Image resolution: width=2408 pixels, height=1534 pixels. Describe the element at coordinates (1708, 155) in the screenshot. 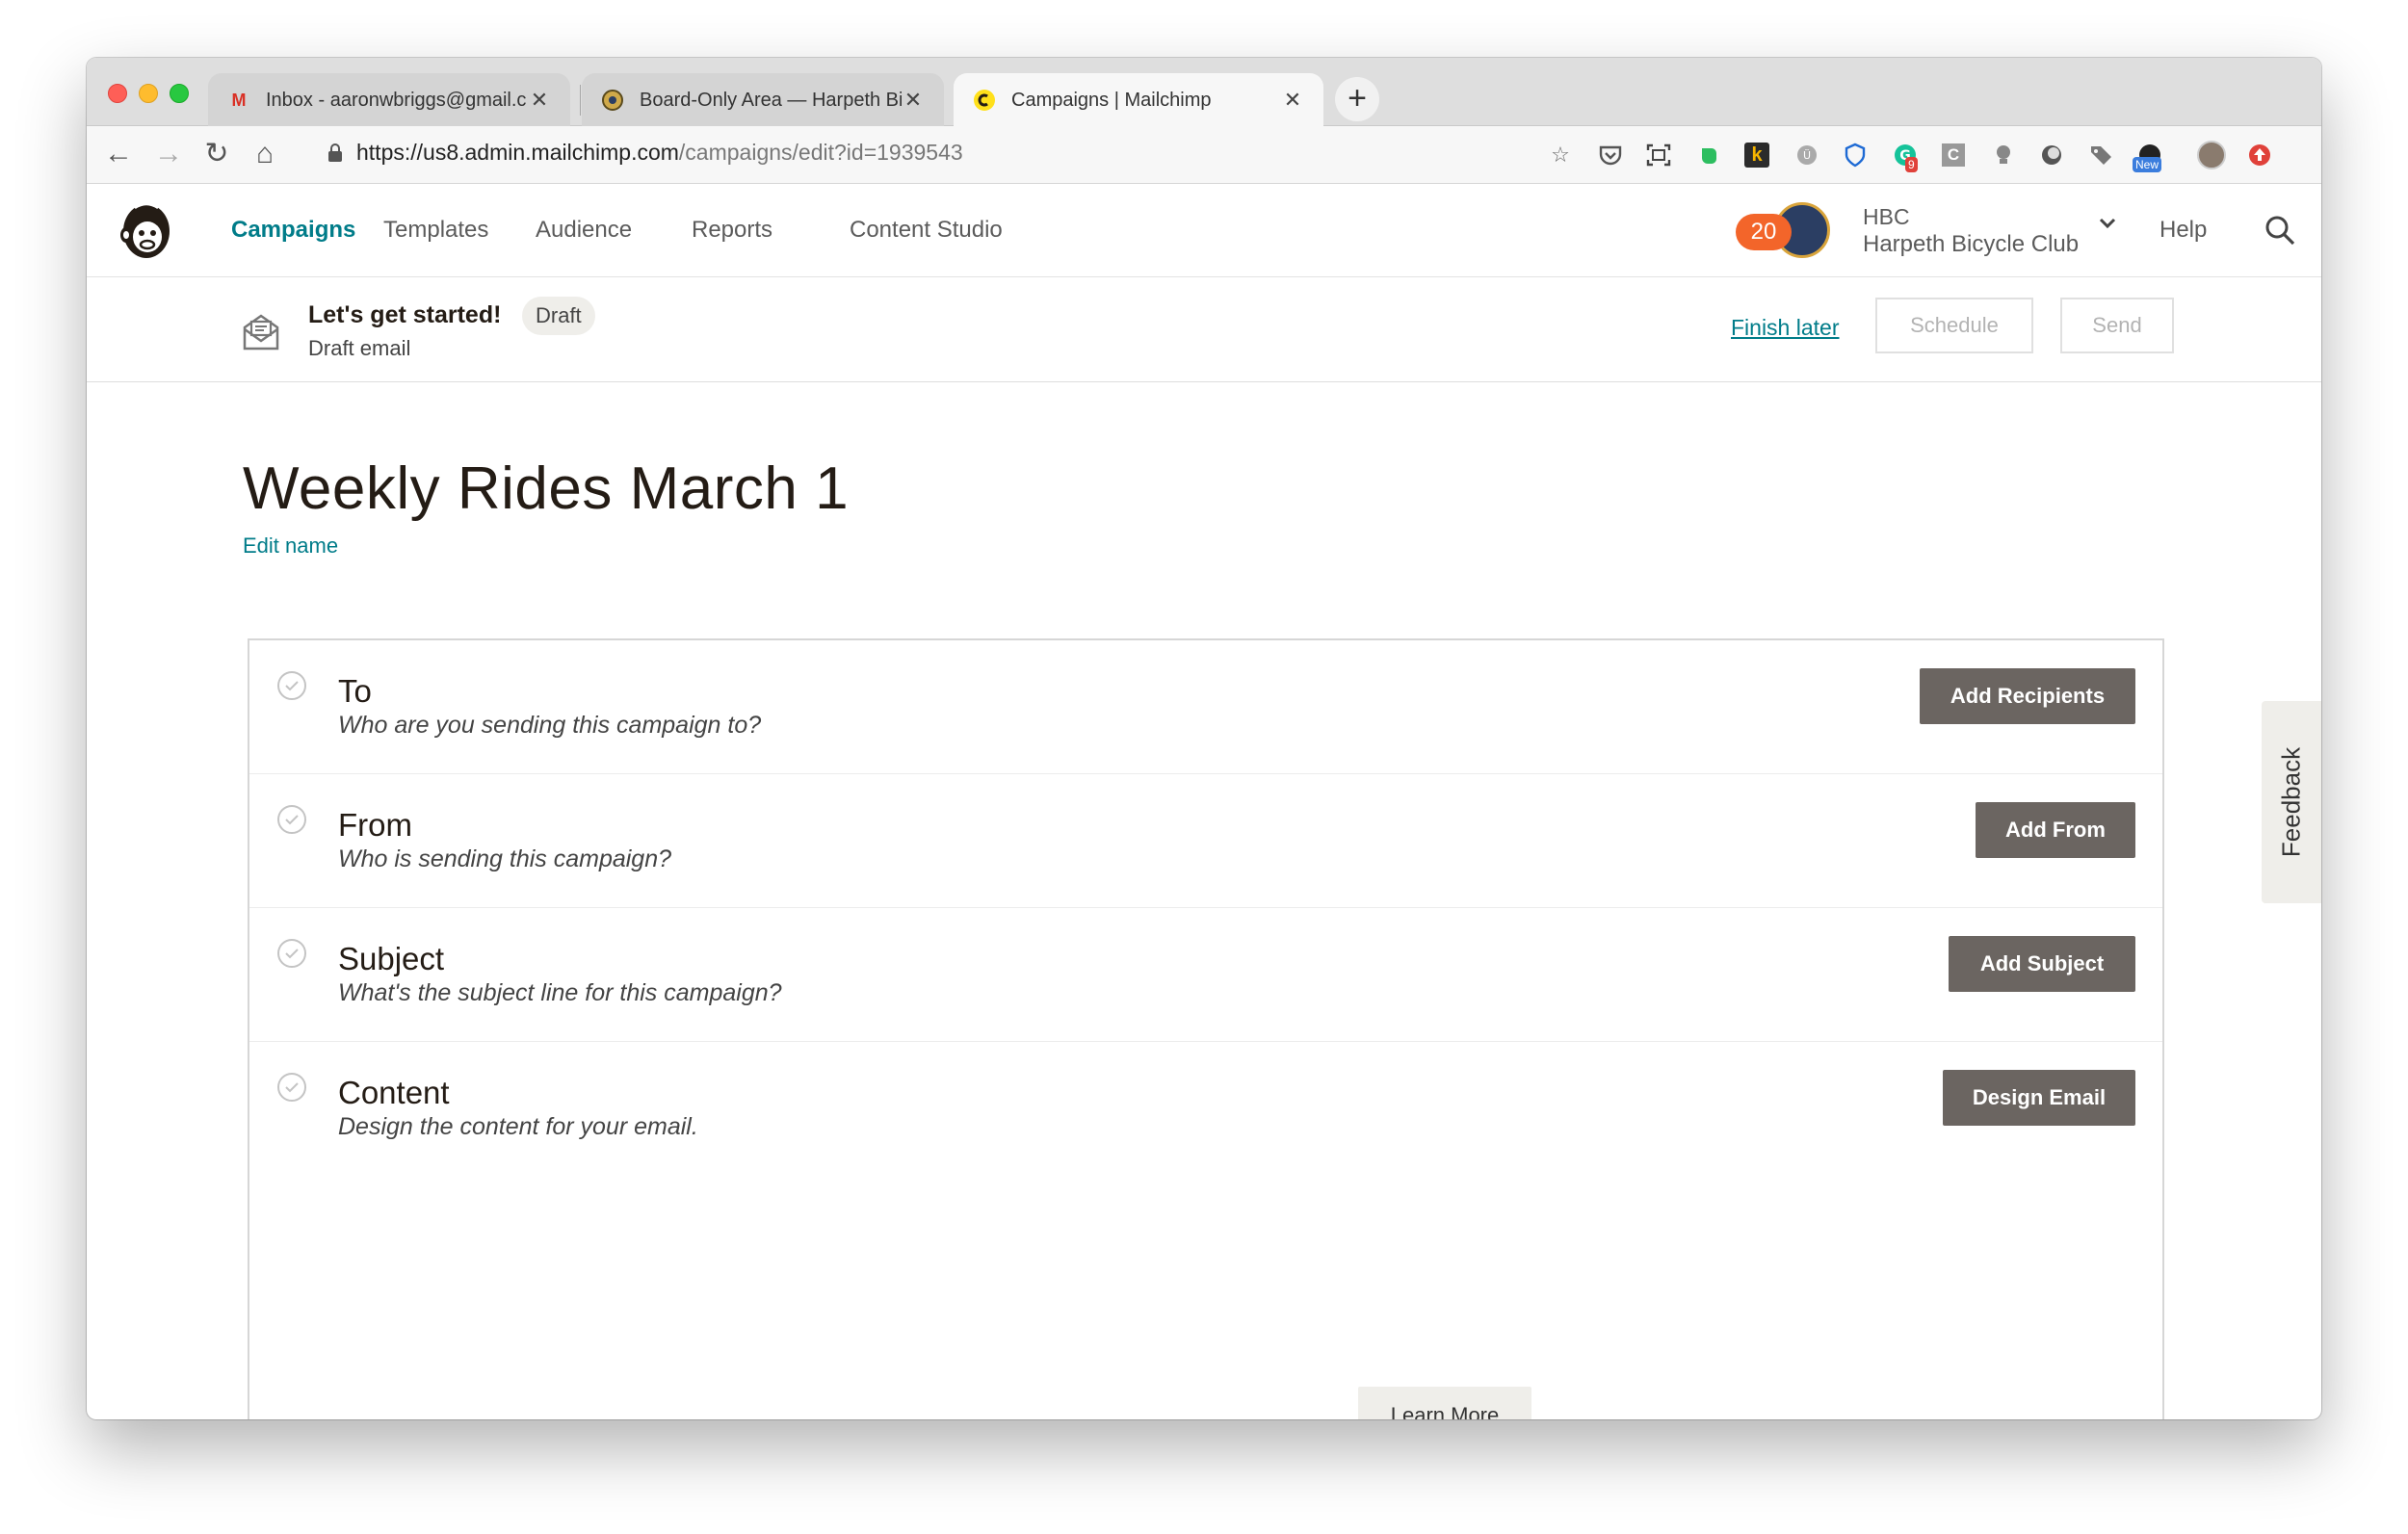

I see `evernote-icon` at that location.